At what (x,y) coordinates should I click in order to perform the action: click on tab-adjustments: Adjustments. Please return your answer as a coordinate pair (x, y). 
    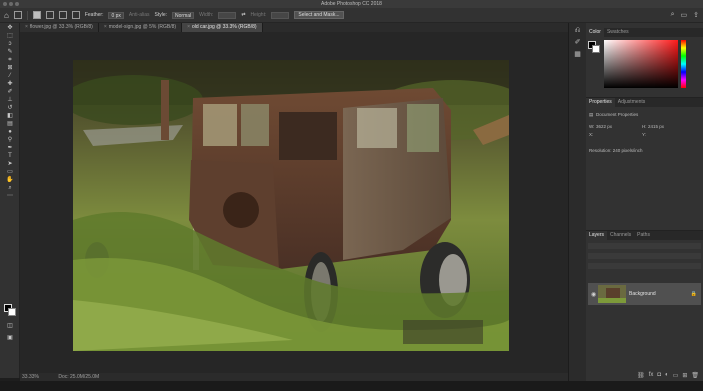
    Looking at the image, I should click on (632, 102).